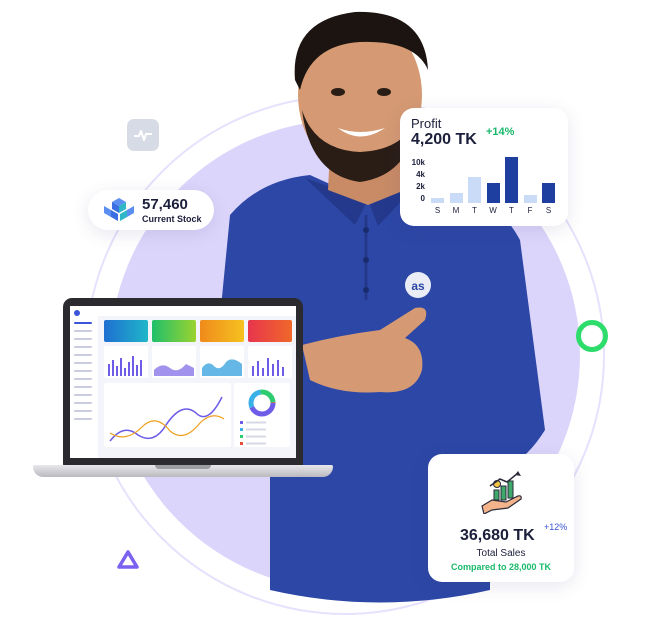  What do you see at coordinates (497, 535) in the screenshot?
I see `sales-value: 36,680 TK` at bounding box center [497, 535].